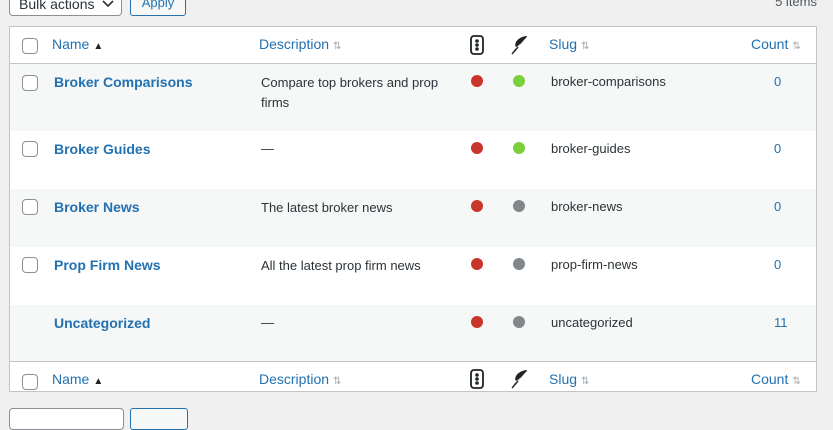 The image size is (833, 430). I want to click on category-slug: uncategorized, so click(592, 322).